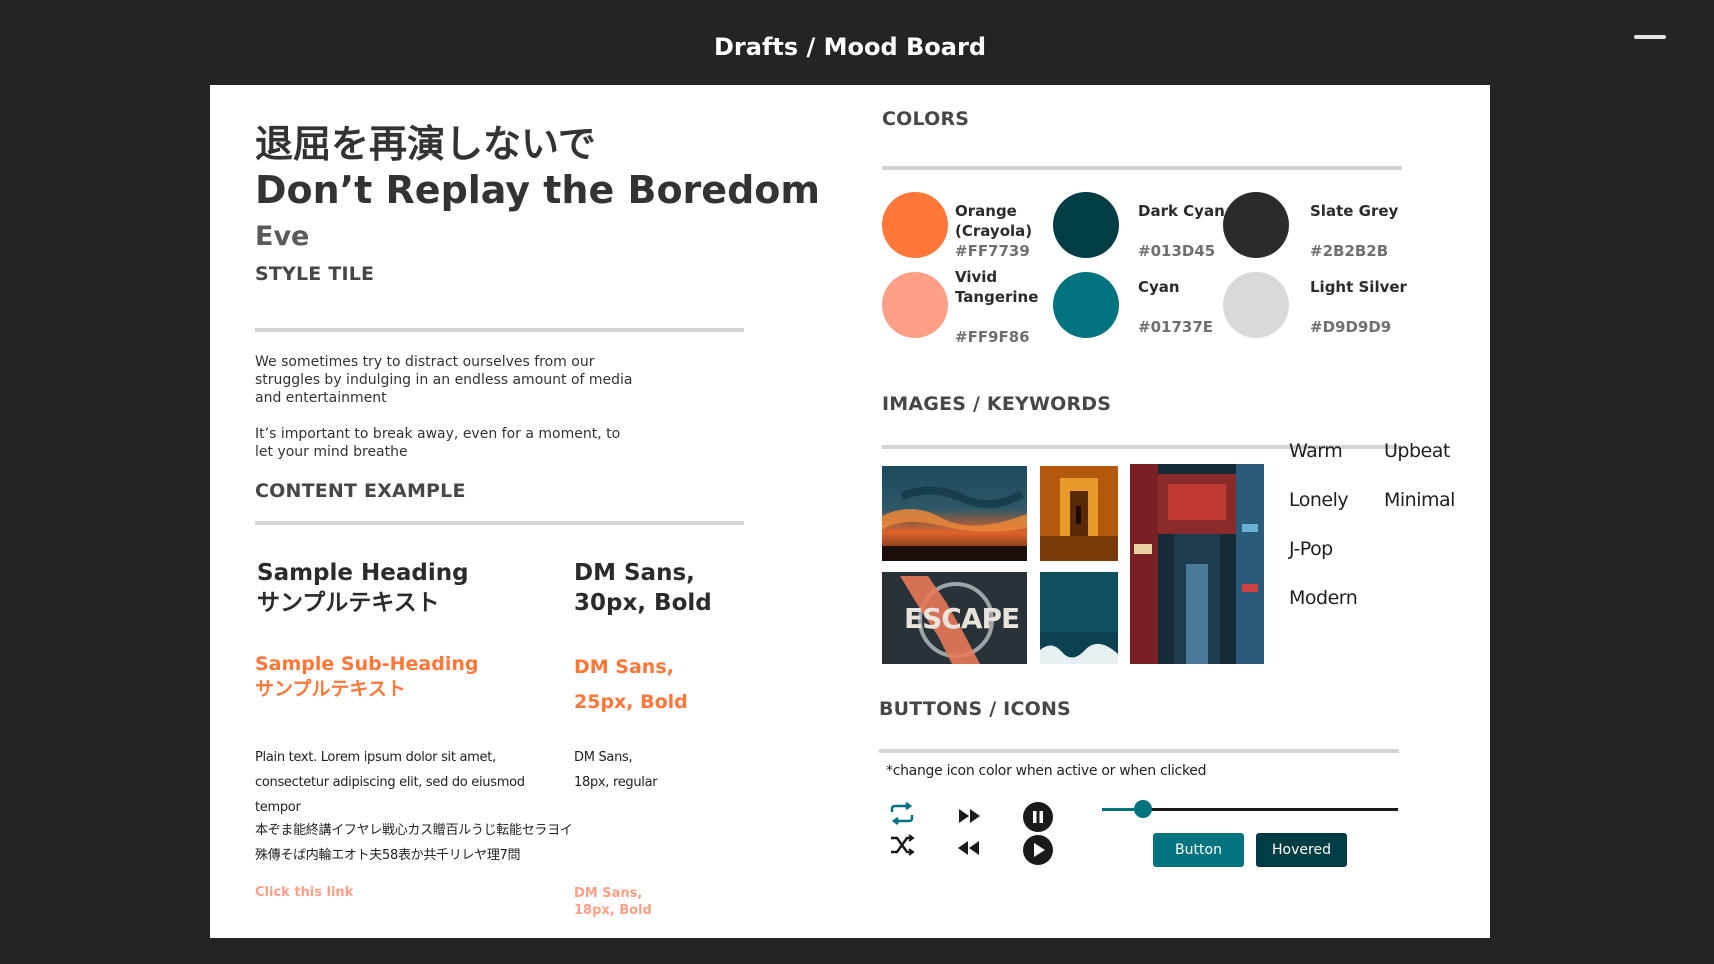  Describe the element at coordinates (1319, 500) in the screenshot. I see `keyword-lonely: Lonely` at that location.